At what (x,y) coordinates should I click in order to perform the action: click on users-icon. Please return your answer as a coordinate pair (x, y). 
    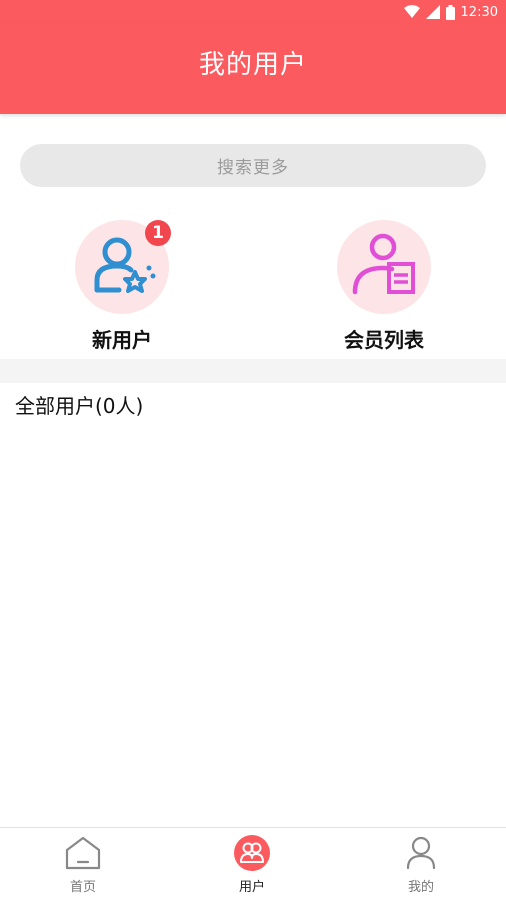
    Looking at the image, I should click on (252, 853).